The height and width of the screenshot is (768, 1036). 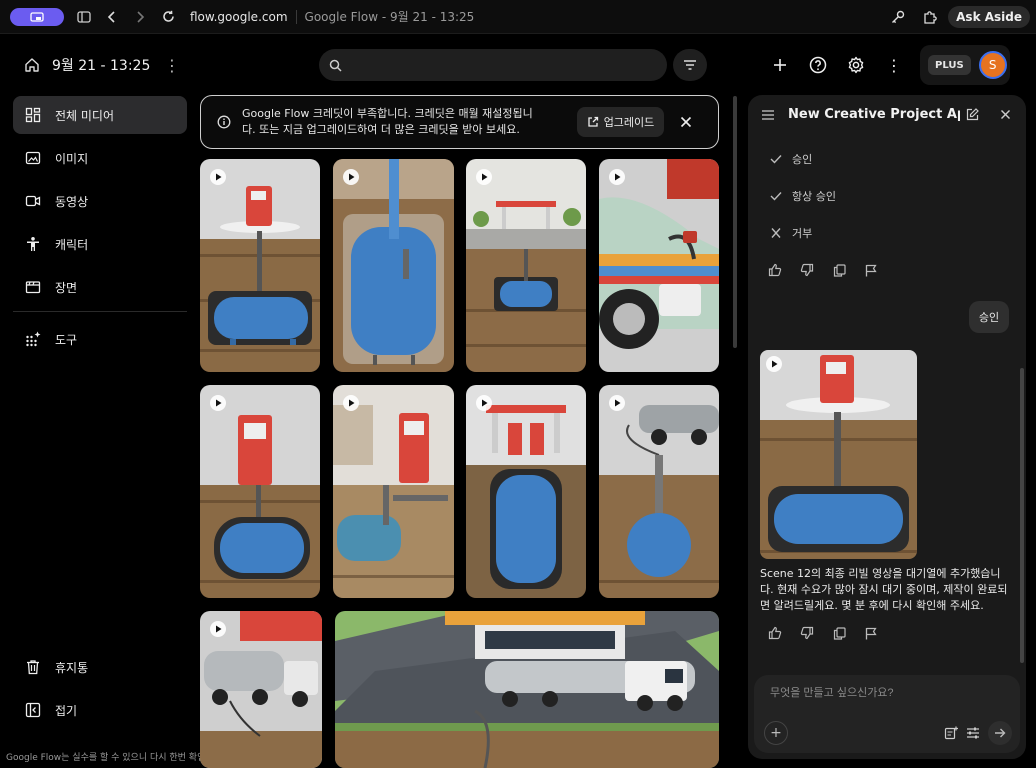 I want to click on add-media-icon, so click(x=951, y=733).